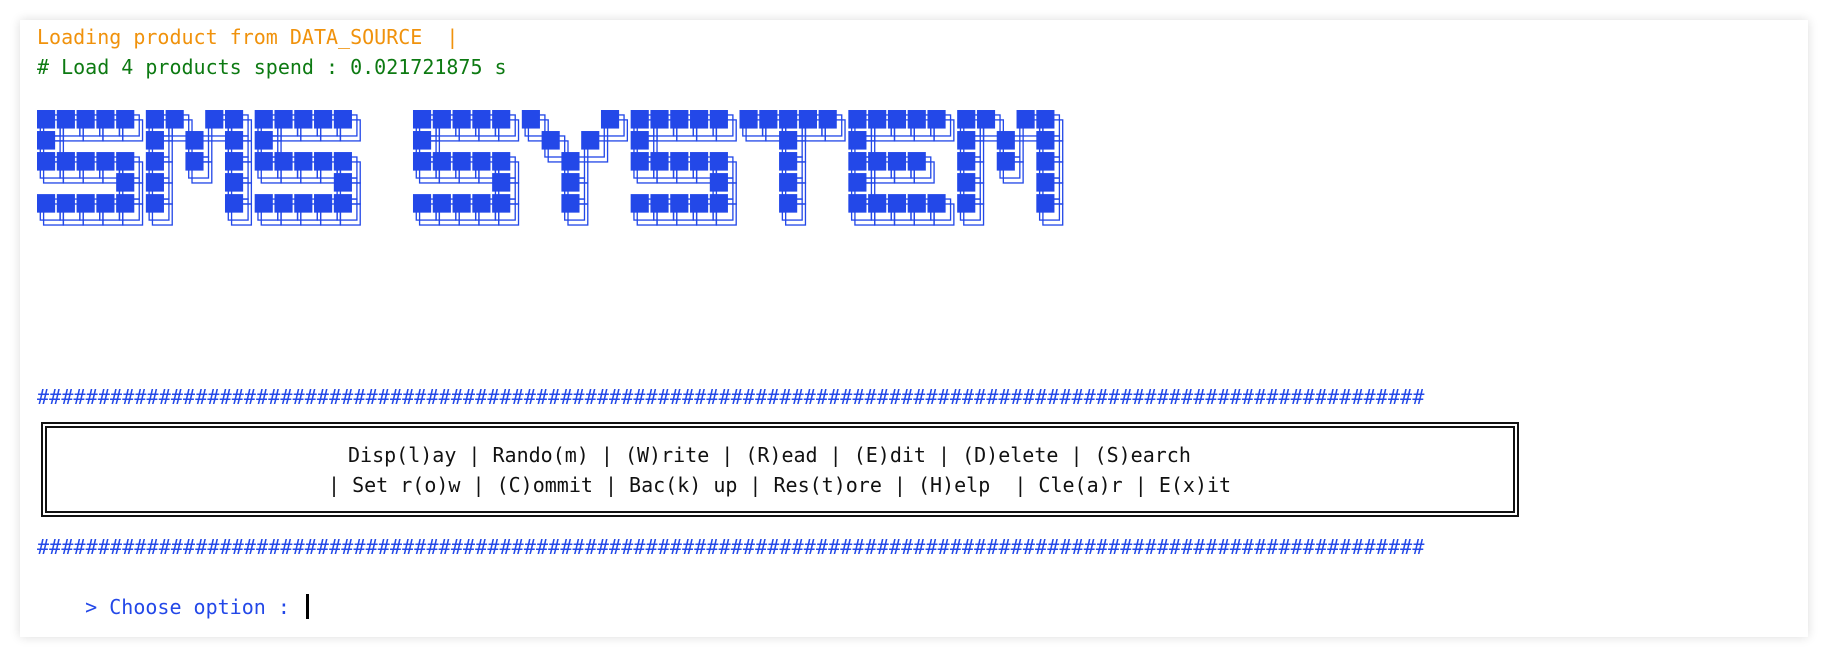  What do you see at coordinates (248, 37) in the screenshot?
I see `loading-status: Loading product from DATA_SOURCE |` at bounding box center [248, 37].